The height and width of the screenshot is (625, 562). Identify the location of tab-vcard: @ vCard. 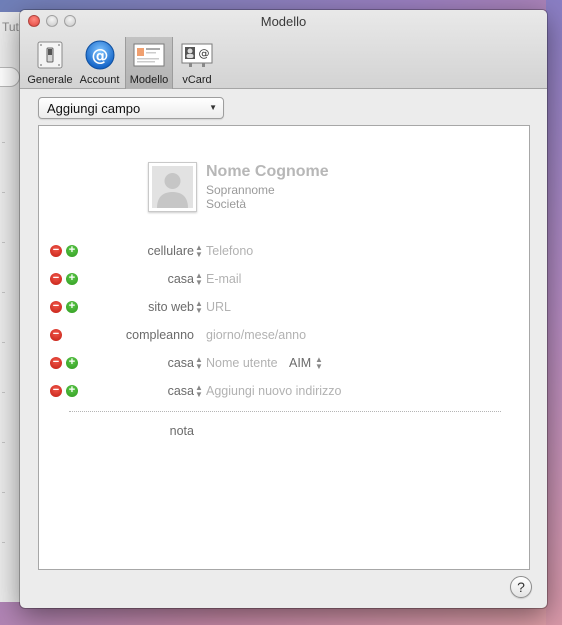
(197, 63).